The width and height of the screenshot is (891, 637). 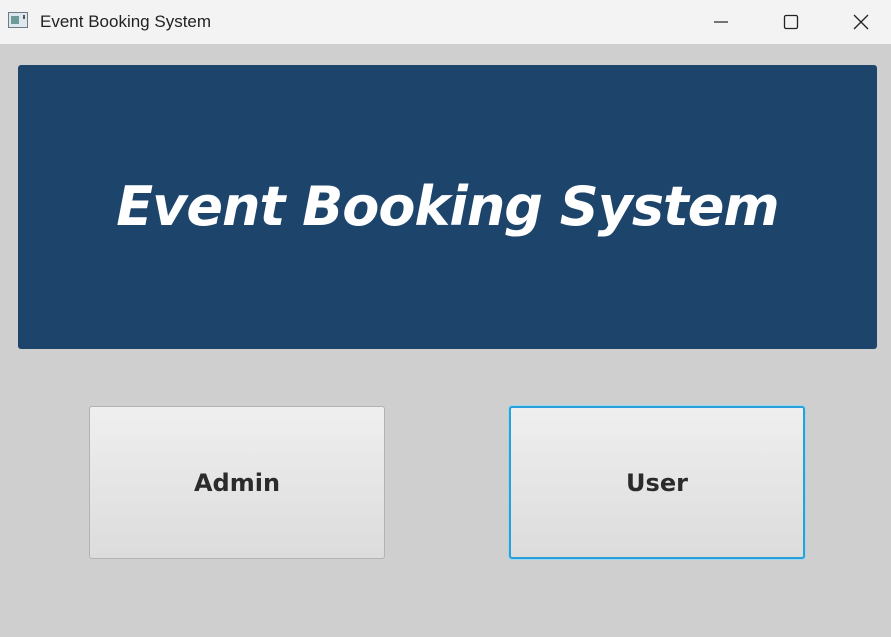 I want to click on minimize-icon, so click(x=721, y=22).